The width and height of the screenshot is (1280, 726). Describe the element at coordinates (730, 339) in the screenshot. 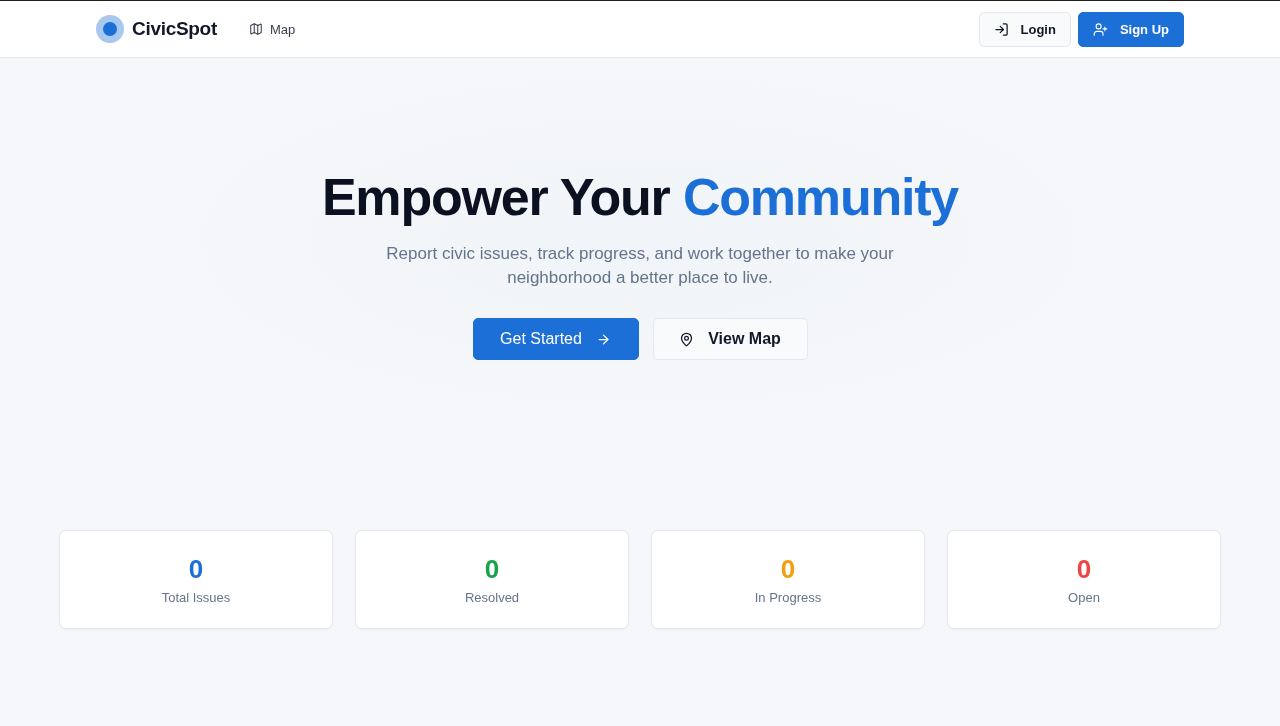

I see `view-map-button: View Map` at that location.